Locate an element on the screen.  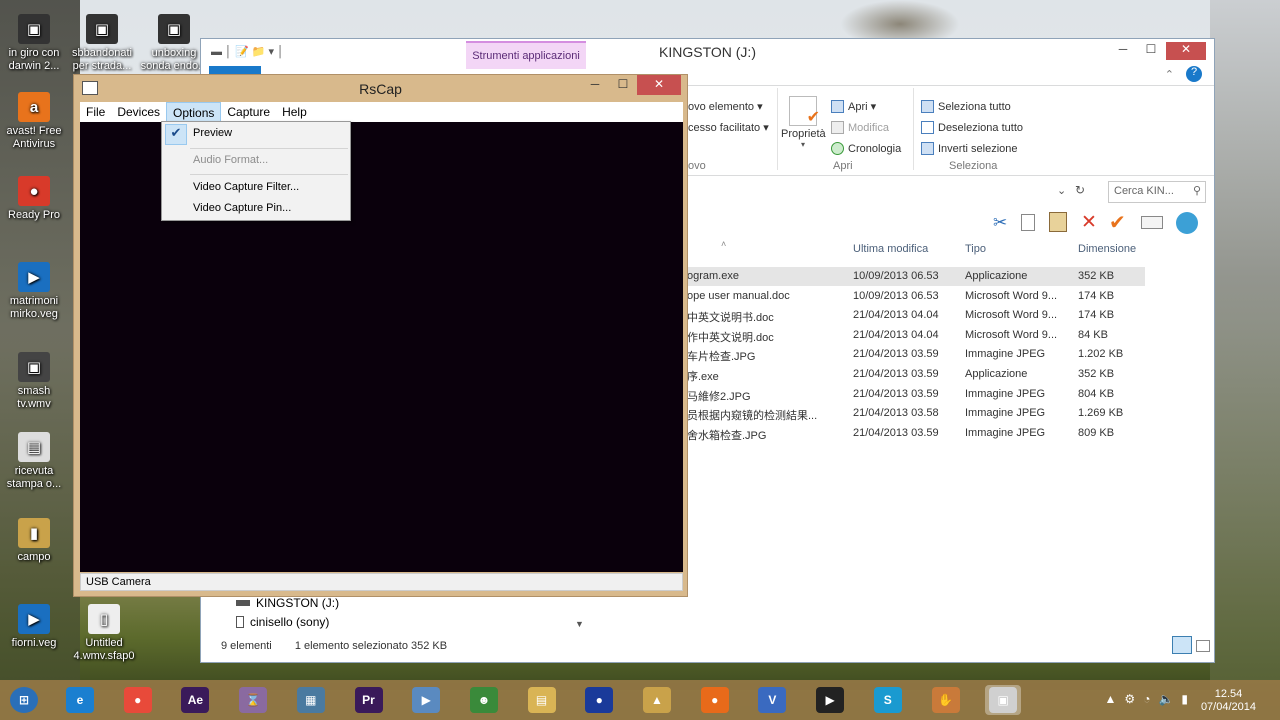
rscap-menubar: File Devices Options Capture Help is located at coordinates (381, 112).